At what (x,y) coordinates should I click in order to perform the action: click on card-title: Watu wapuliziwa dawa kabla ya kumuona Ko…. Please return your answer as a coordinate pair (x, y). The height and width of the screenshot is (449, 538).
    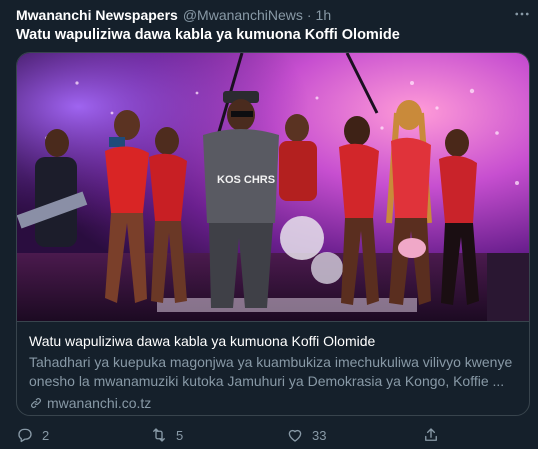
    Looking at the image, I should click on (273, 341).